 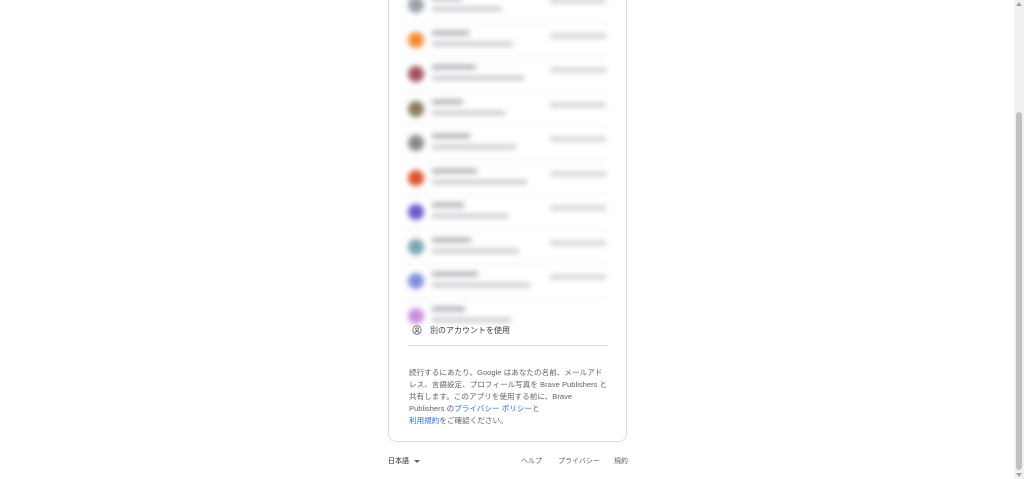 What do you see at coordinates (417, 461) in the screenshot?
I see `dropdown-caret-icon` at bounding box center [417, 461].